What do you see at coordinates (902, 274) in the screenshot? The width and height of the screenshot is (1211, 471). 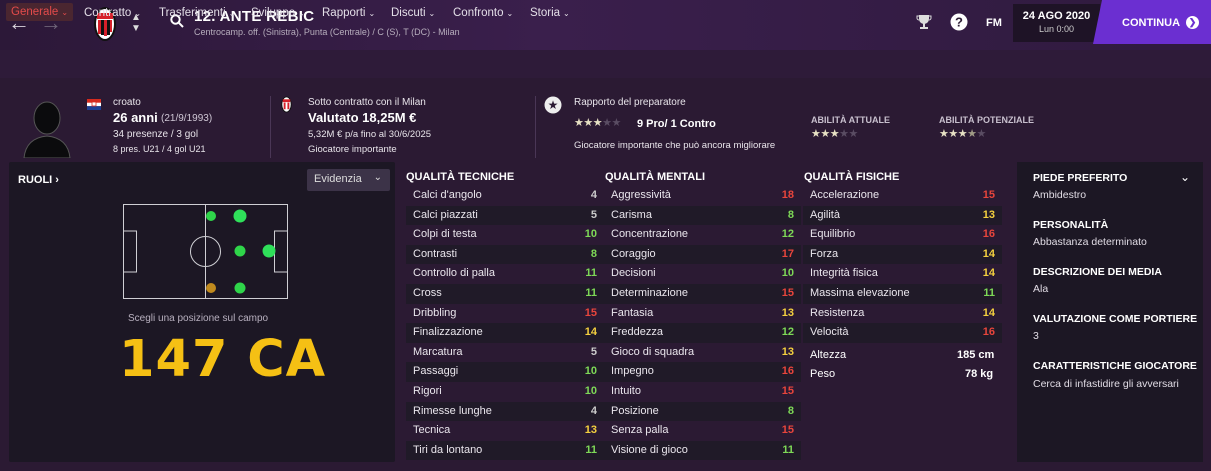 I see `attribute-row: Integrità fisica 14` at bounding box center [902, 274].